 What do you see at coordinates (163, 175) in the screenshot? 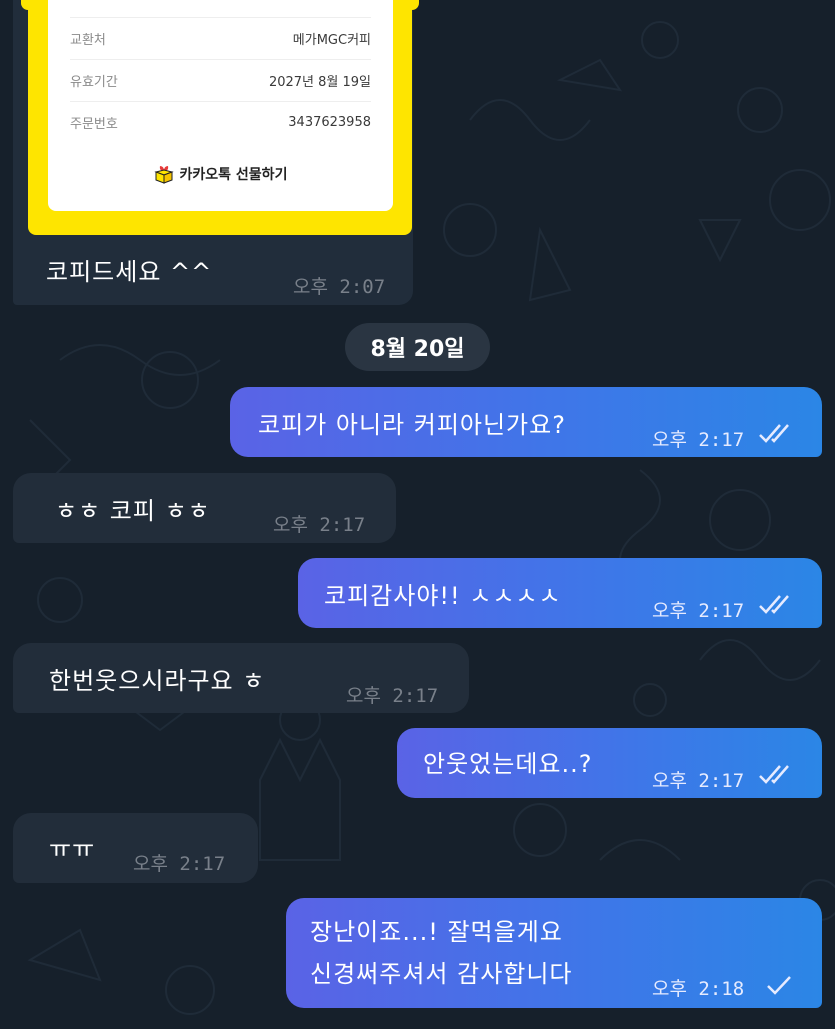
I see `gift-box-icon` at bounding box center [163, 175].